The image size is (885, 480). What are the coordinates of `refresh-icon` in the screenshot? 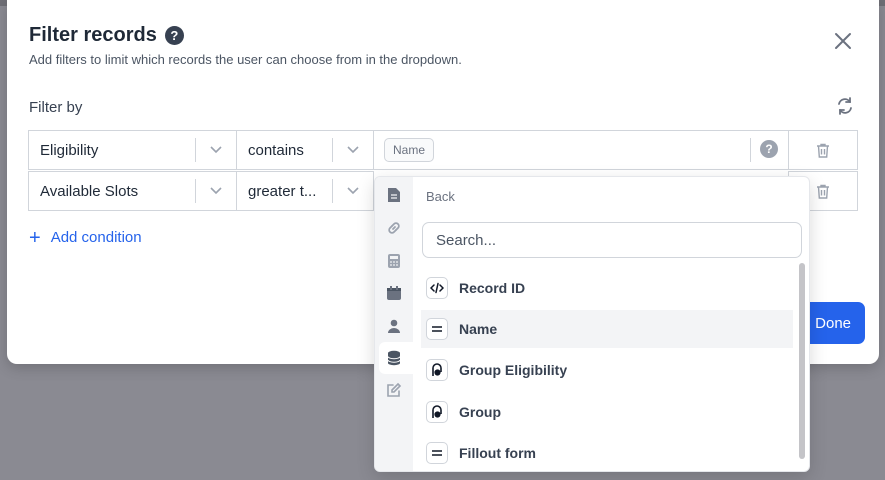 It's located at (845, 106).